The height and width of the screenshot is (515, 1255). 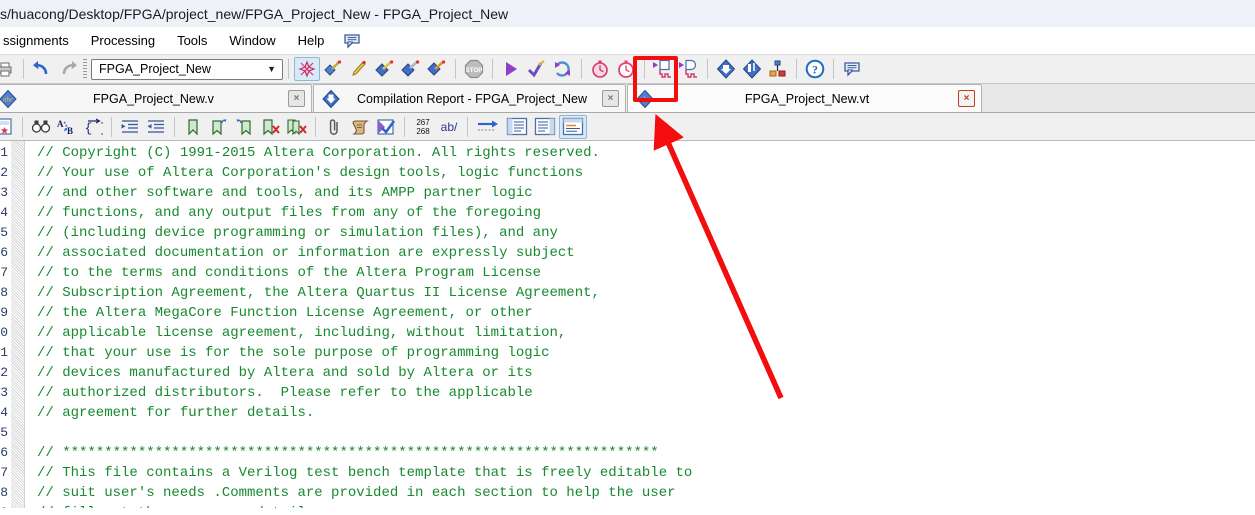 I want to click on annotation-highlight-box, so click(x=655, y=79).